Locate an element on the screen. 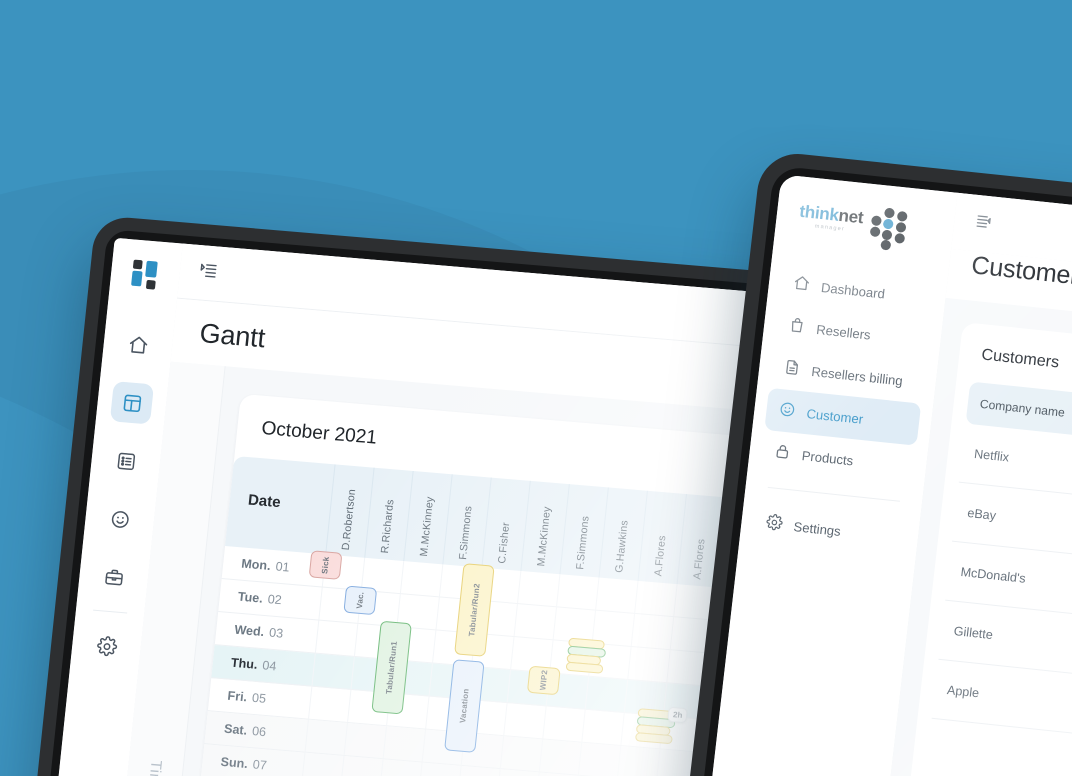 The image size is (1072, 776). logo-think: think is located at coordinates (819, 213).